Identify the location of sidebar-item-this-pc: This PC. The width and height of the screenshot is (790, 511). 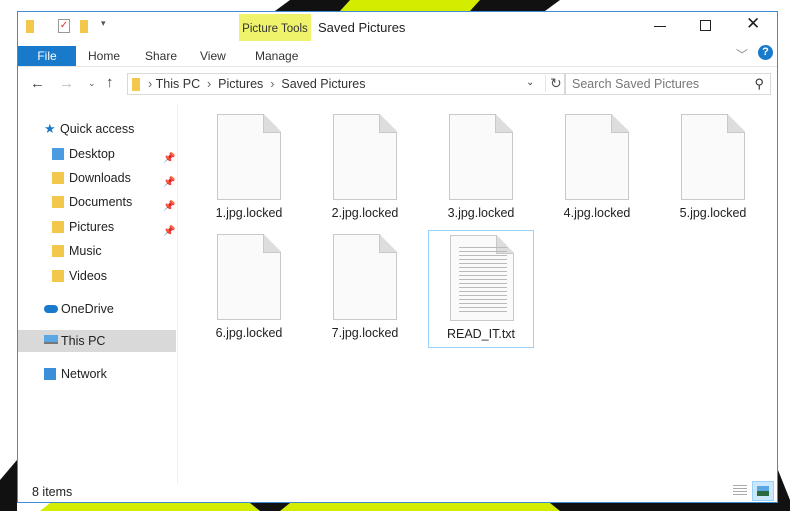
(97, 341).